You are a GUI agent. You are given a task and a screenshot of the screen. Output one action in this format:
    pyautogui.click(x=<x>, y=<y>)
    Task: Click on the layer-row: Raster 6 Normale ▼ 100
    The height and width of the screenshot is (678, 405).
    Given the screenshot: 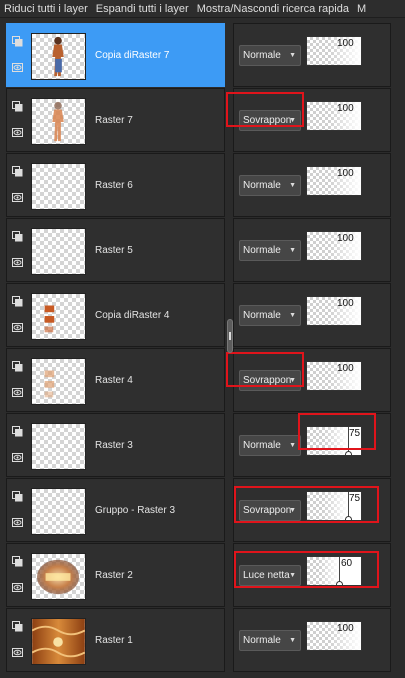 What is the action you would take?
    pyautogui.click(x=202, y=185)
    